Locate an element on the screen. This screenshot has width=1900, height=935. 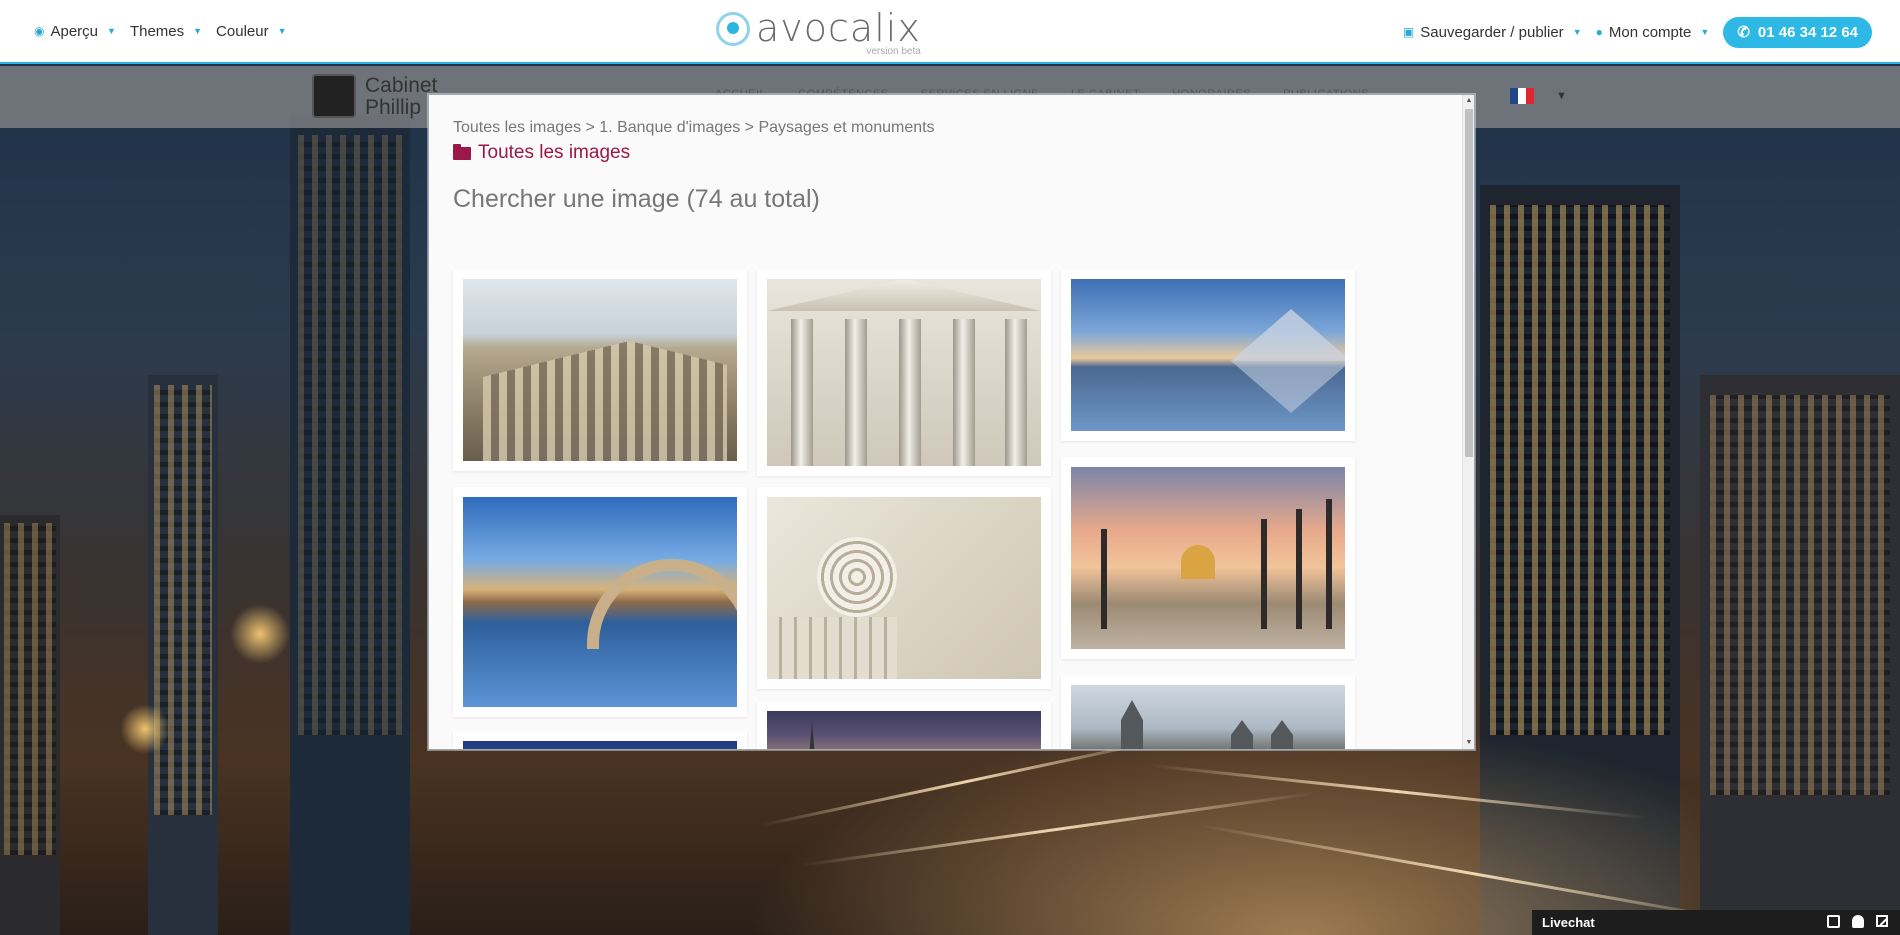
folder-label: Toutes les images is located at coordinates (554, 152).